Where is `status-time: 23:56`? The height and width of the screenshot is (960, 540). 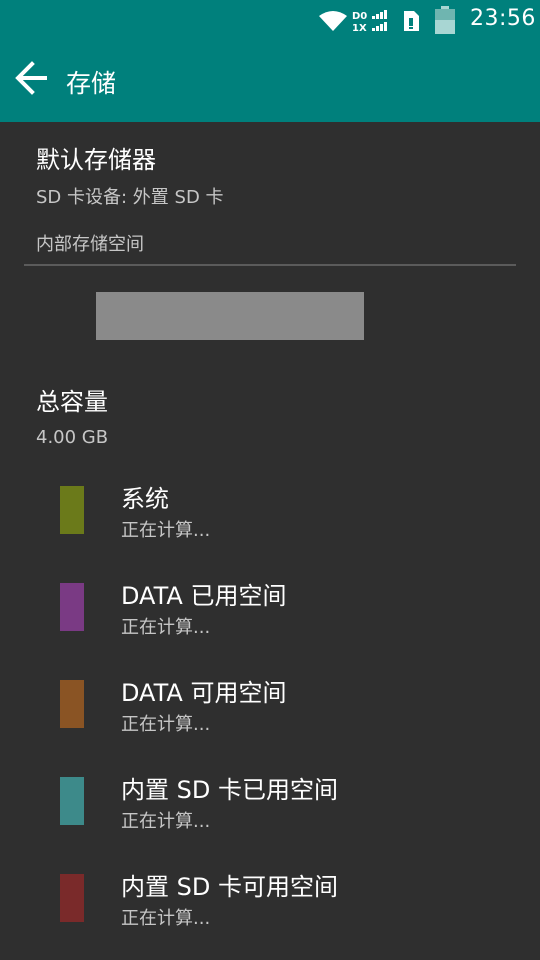
status-time: 23:56 is located at coordinates (503, 18).